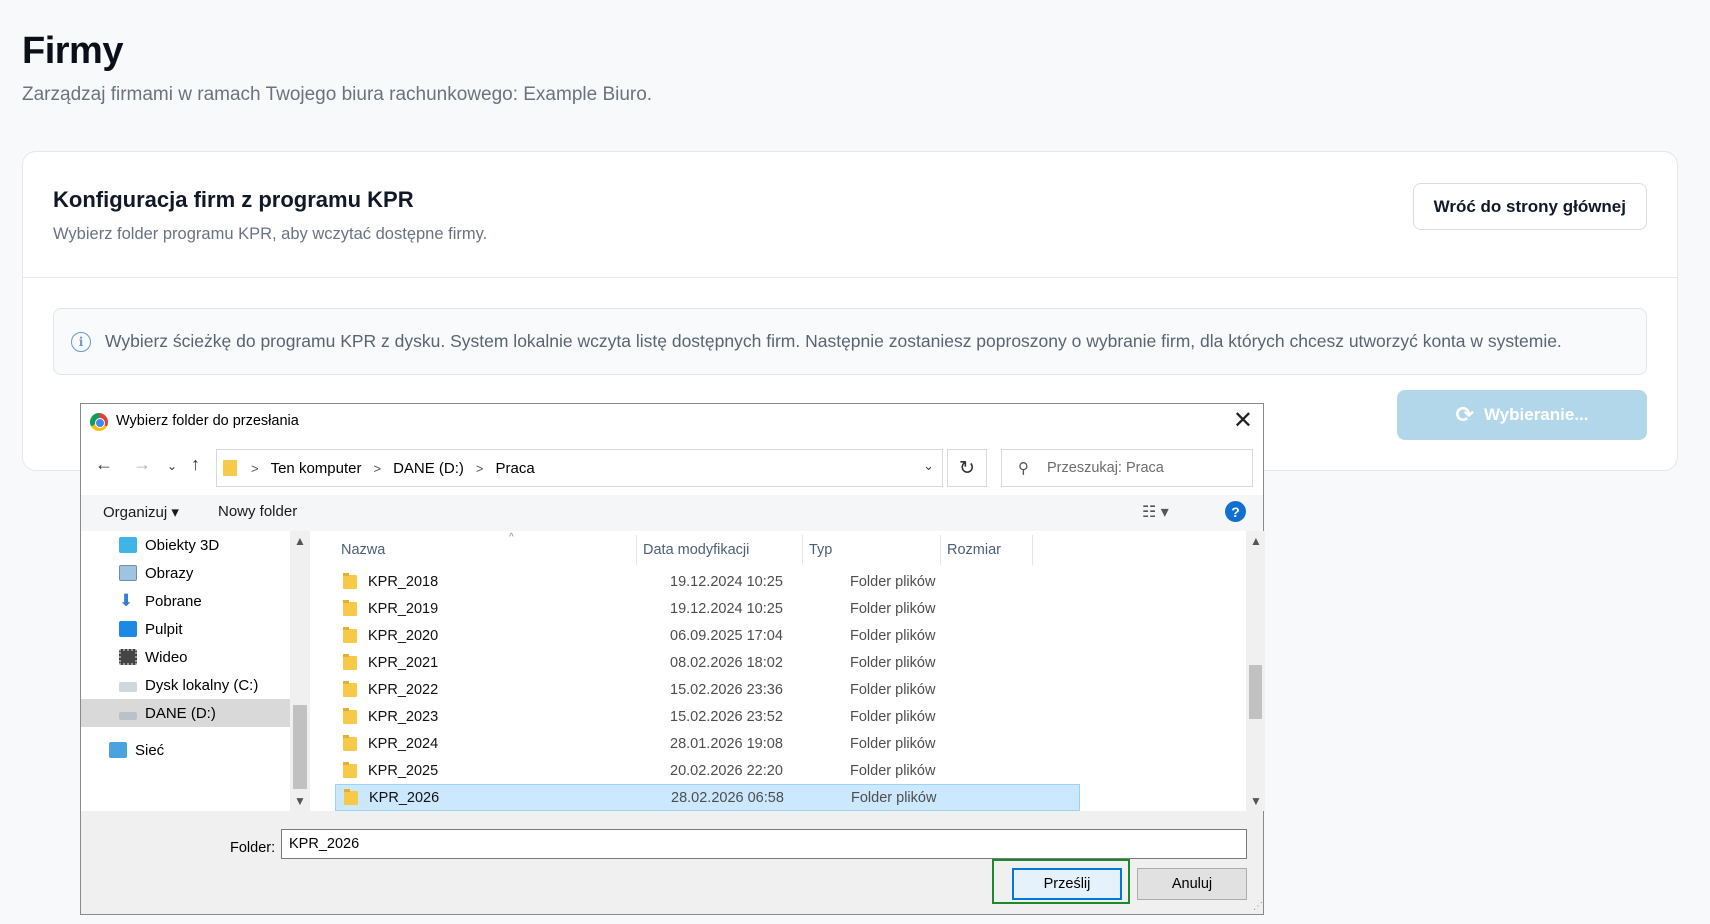 This screenshot has width=1710, height=924. I want to click on nav-item-local-disk-c: Dysk lokalny (C:), so click(185, 685).